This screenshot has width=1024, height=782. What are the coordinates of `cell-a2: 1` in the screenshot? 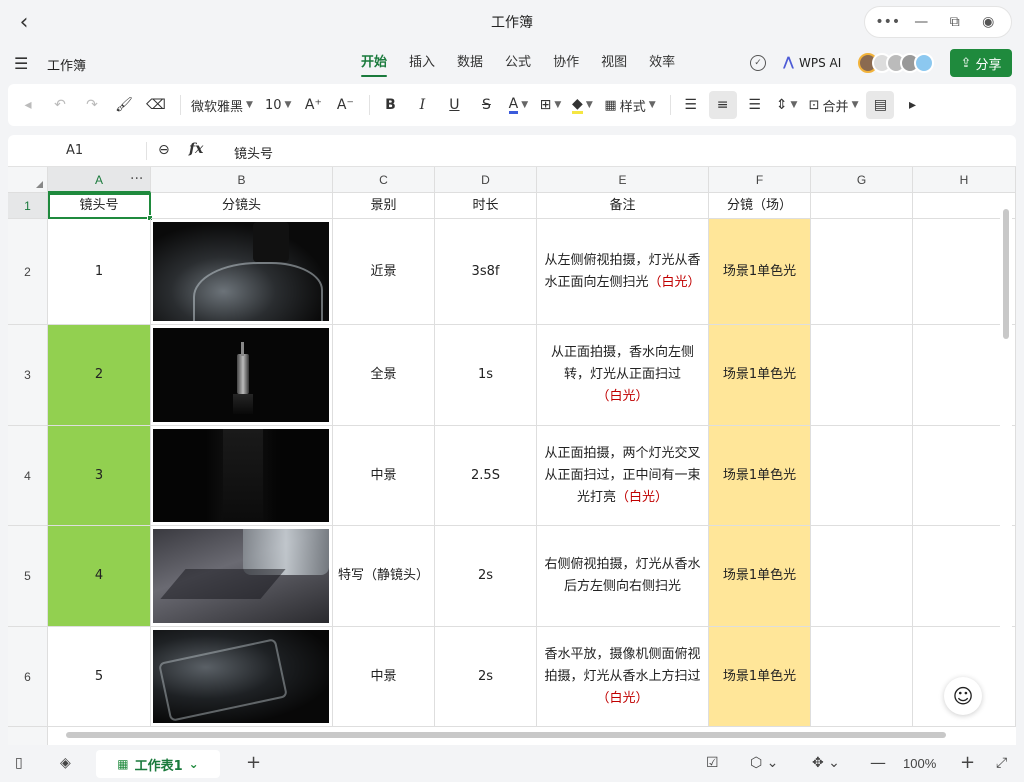 It's located at (99, 272).